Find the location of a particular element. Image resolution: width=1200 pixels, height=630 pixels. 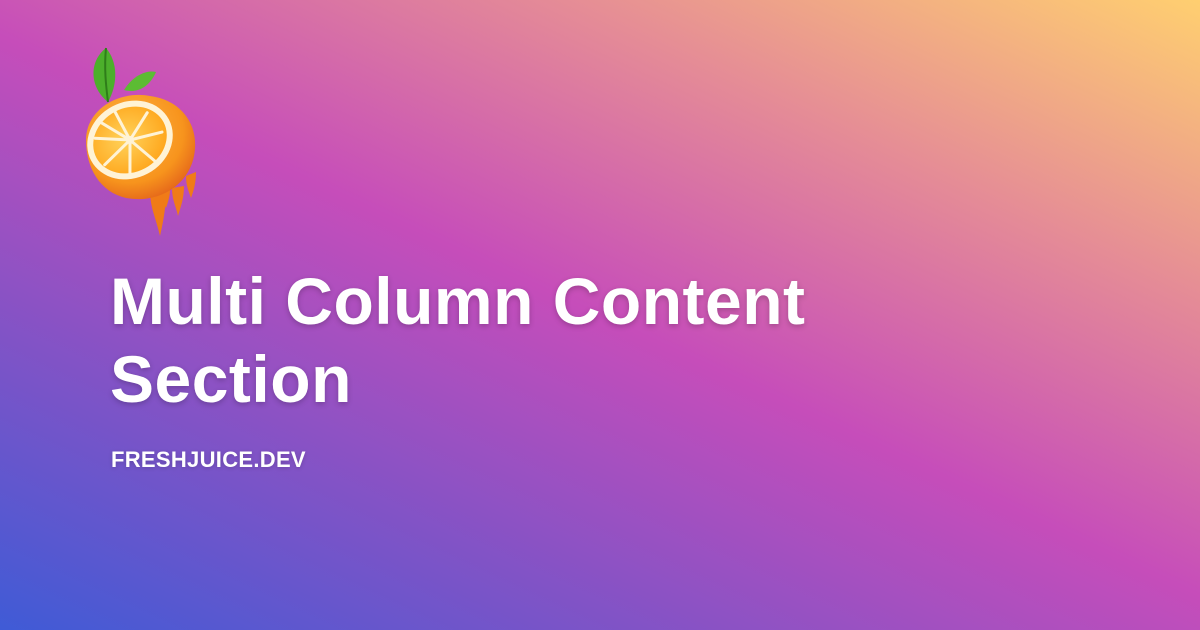

orange-logo-icon is located at coordinates (143, 140).